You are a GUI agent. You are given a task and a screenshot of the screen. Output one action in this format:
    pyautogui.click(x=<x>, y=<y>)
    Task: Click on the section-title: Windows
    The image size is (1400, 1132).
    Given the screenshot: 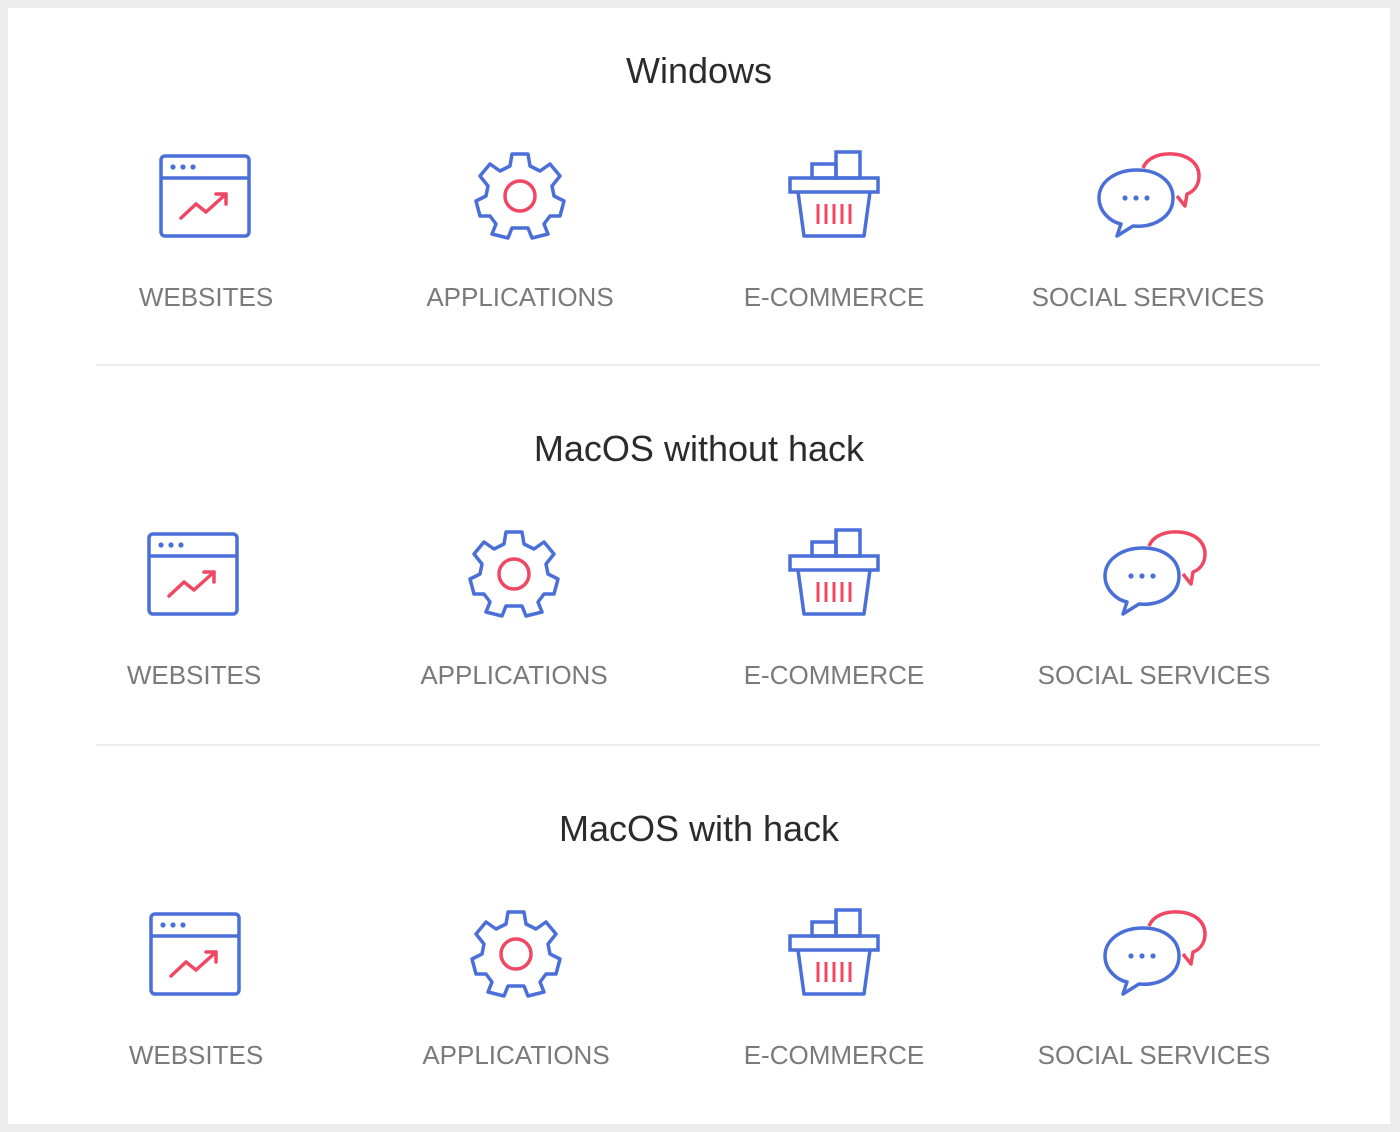 What is the action you would take?
    pyautogui.click(x=699, y=70)
    